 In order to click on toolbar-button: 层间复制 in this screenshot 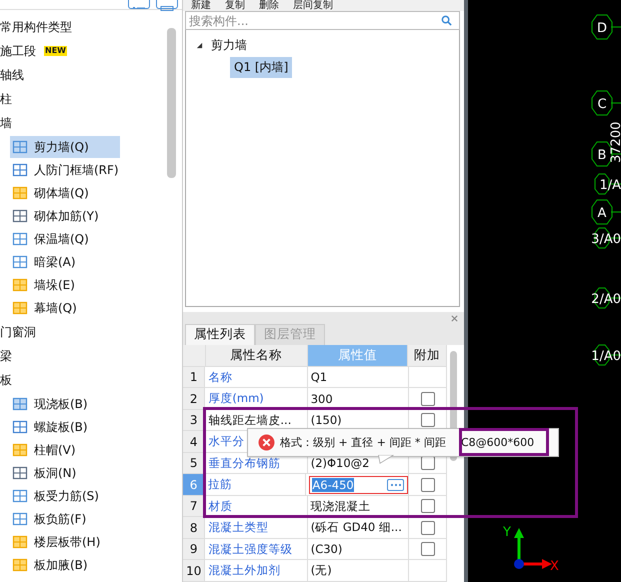, I will do `click(313, 6)`.